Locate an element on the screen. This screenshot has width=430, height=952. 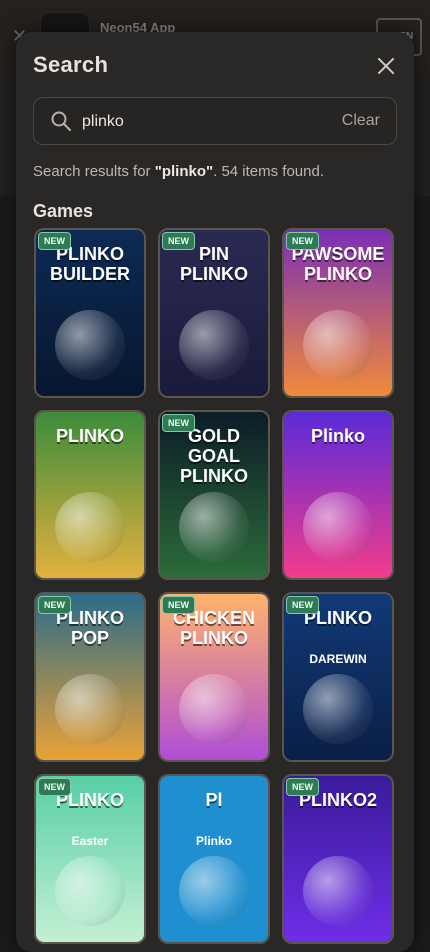
results-query: "plinko" is located at coordinates (184, 171).